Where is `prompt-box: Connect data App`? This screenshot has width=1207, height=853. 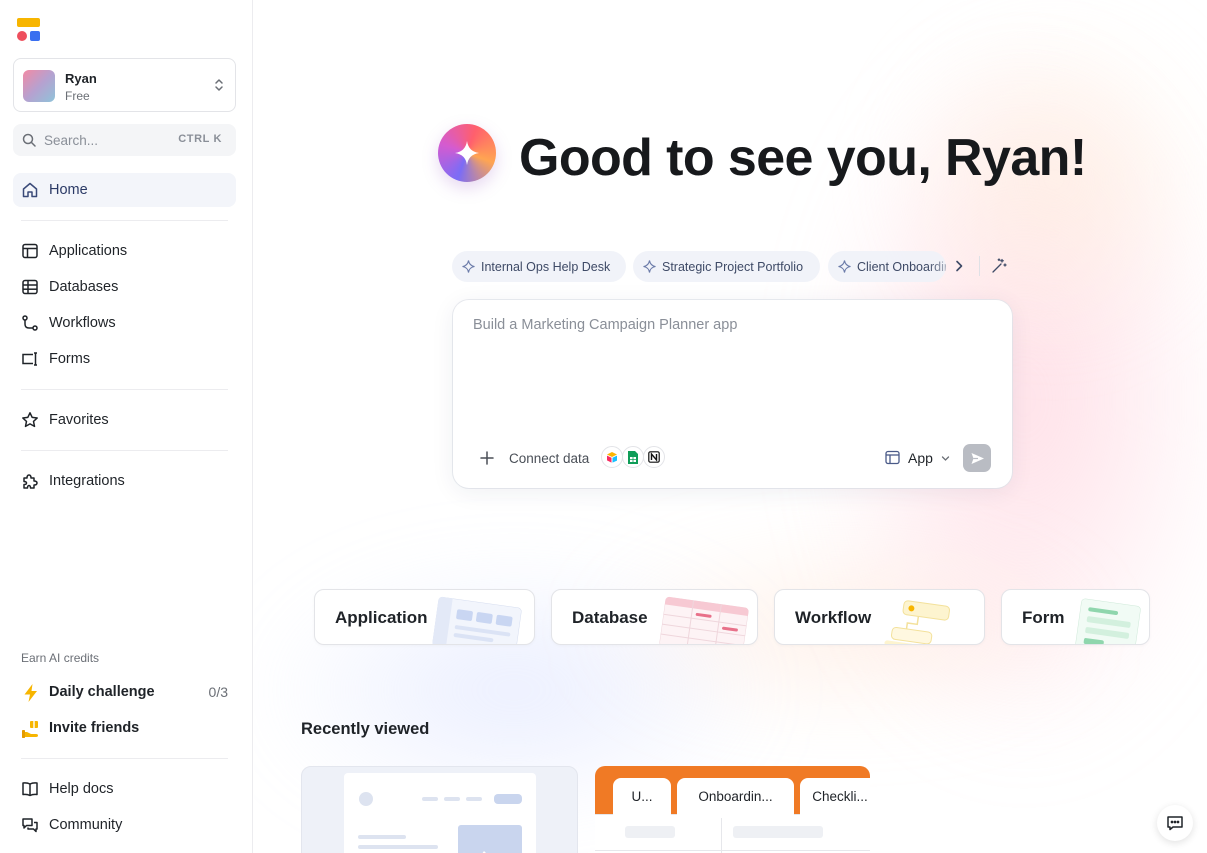 prompt-box: Connect data App is located at coordinates (732, 394).